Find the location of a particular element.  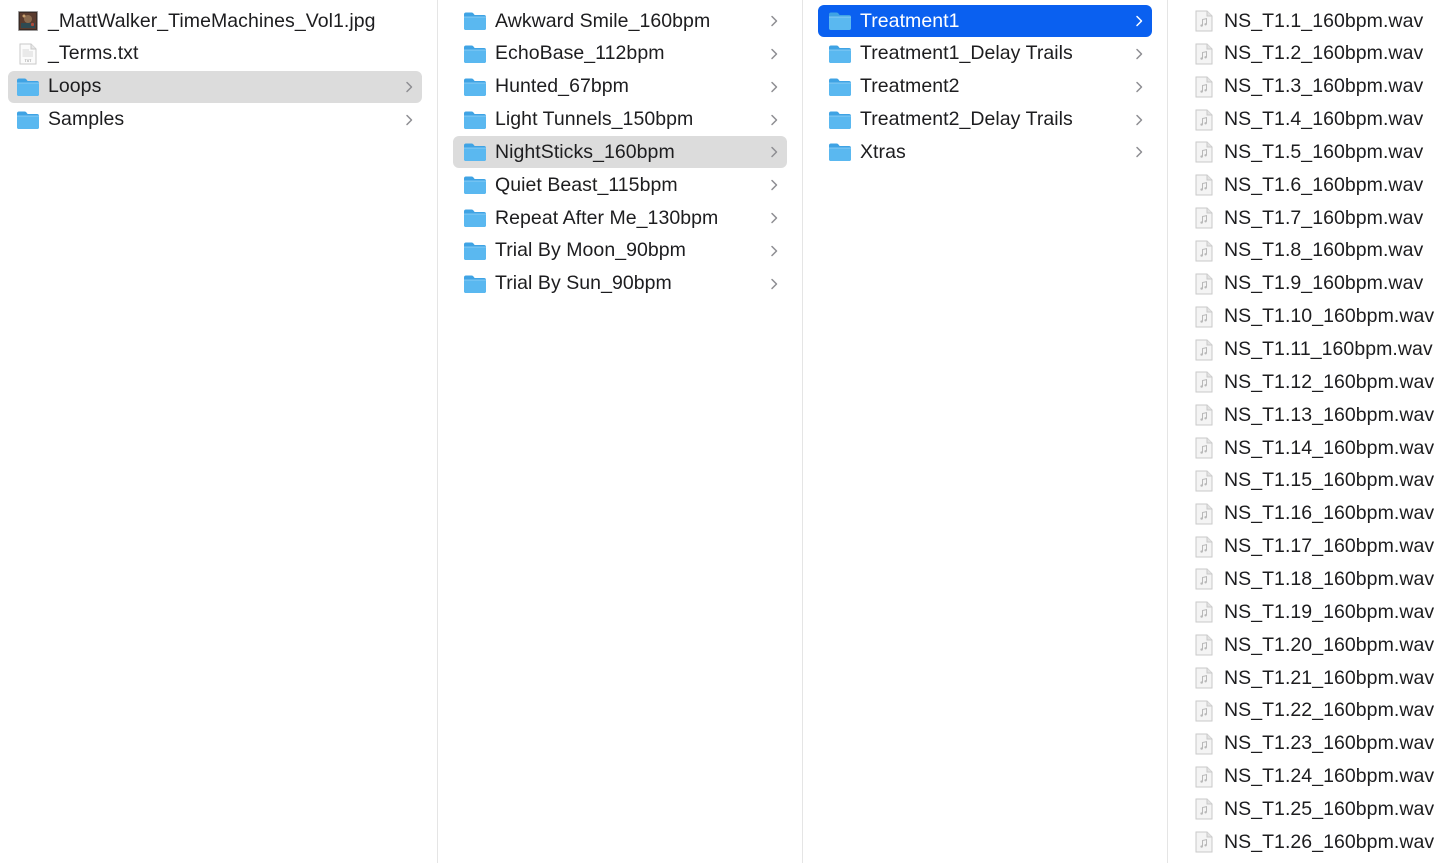

folder-row: Repeat After Me_130bpm is located at coordinates (620, 218).